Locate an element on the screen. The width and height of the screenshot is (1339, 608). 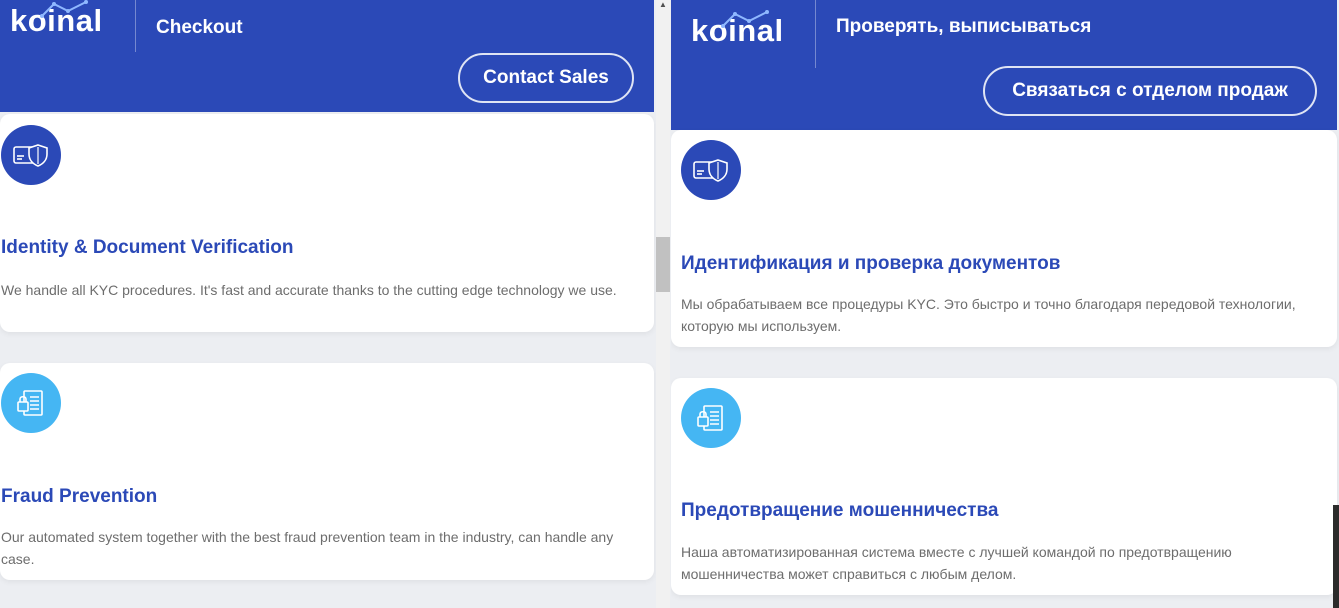
feature-title: Fraud Prevention is located at coordinates (79, 496).